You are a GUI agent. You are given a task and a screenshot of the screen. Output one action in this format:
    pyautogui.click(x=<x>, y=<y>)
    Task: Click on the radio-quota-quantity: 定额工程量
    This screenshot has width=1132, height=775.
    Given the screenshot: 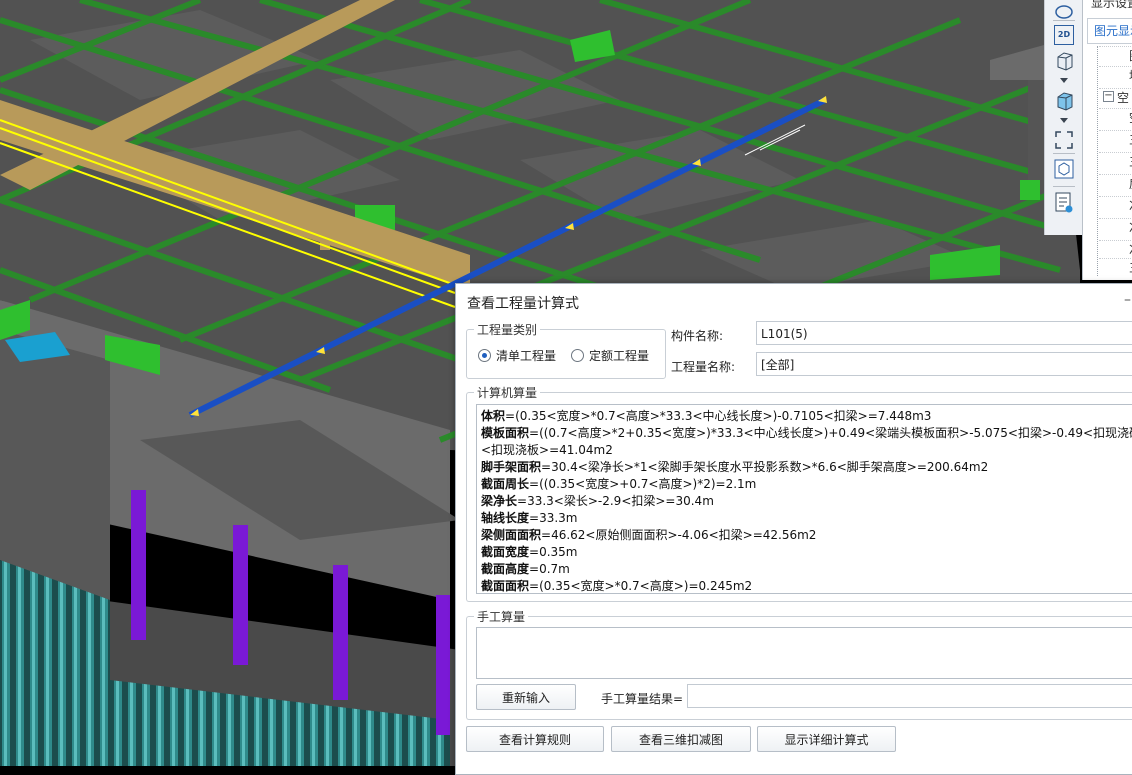 What is the action you would take?
    pyautogui.click(x=610, y=355)
    